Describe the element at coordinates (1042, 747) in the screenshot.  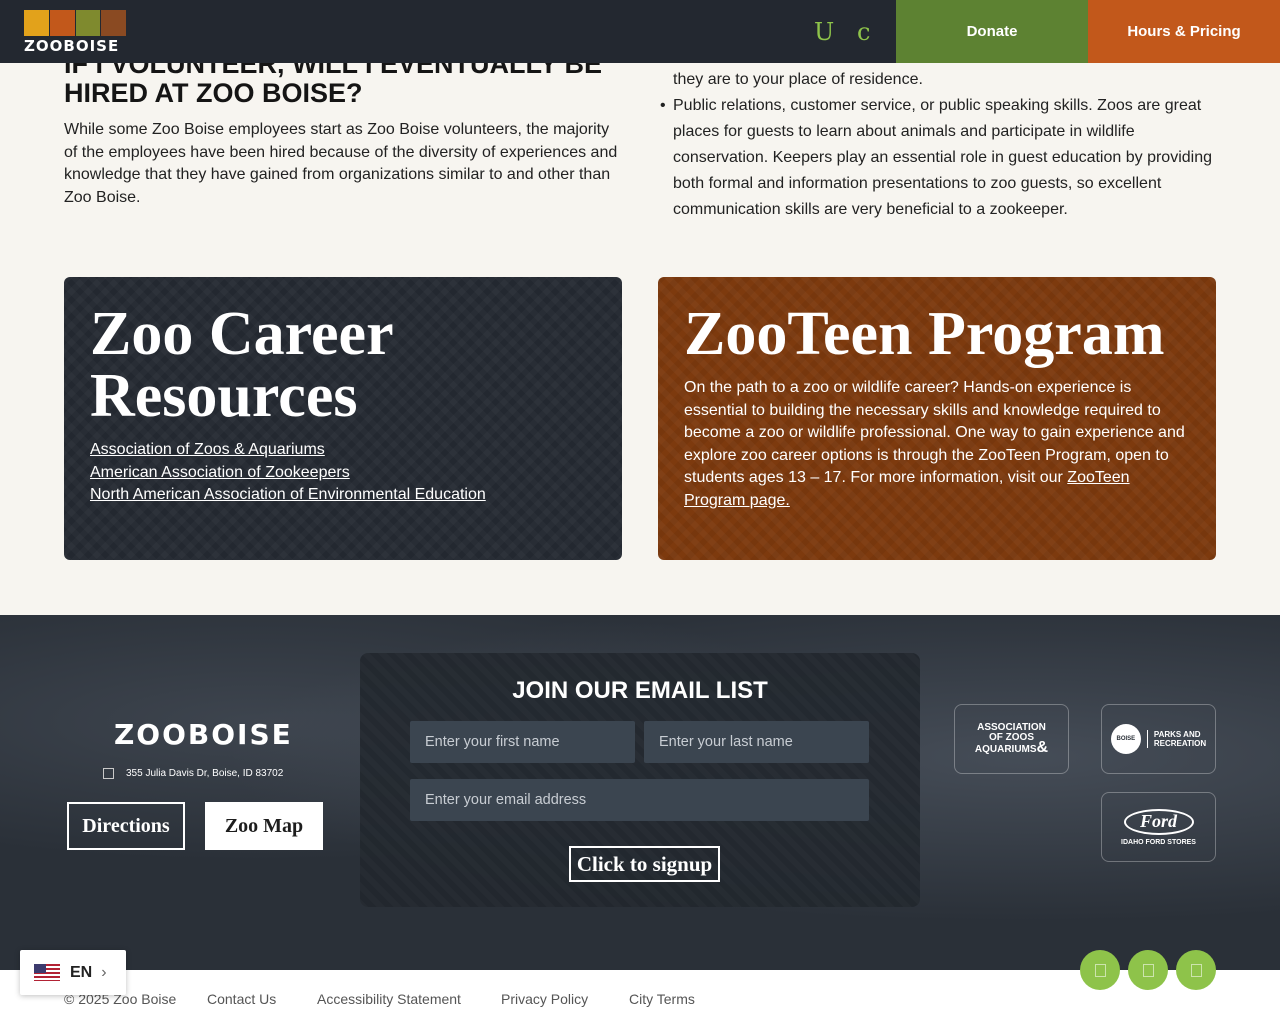
I see `aza-ampersand: &` at that location.